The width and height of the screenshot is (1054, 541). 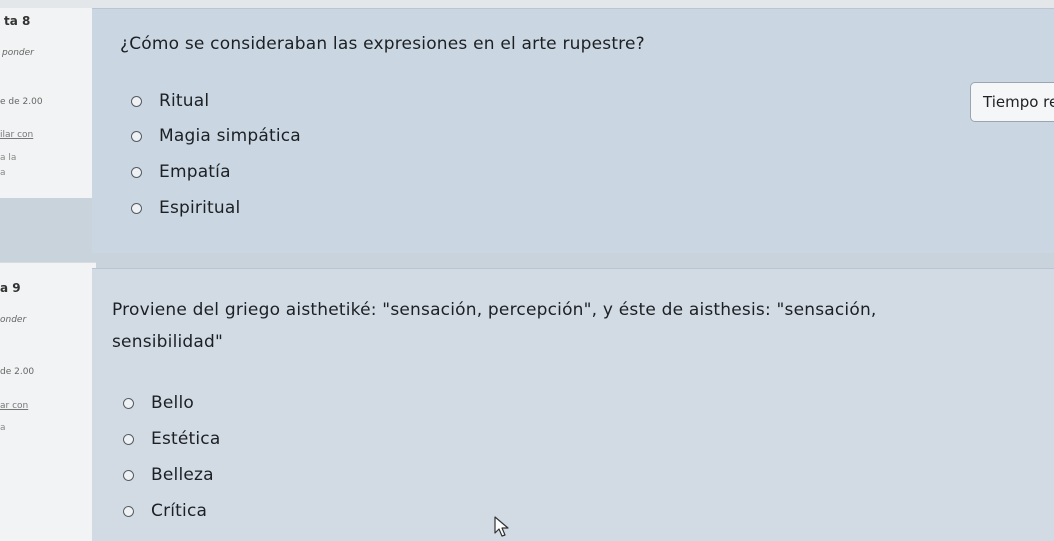 What do you see at coordinates (200, 208) in the screenshot?
I see `answer-option-label: Espiritual` at bounding box center [200, 208].